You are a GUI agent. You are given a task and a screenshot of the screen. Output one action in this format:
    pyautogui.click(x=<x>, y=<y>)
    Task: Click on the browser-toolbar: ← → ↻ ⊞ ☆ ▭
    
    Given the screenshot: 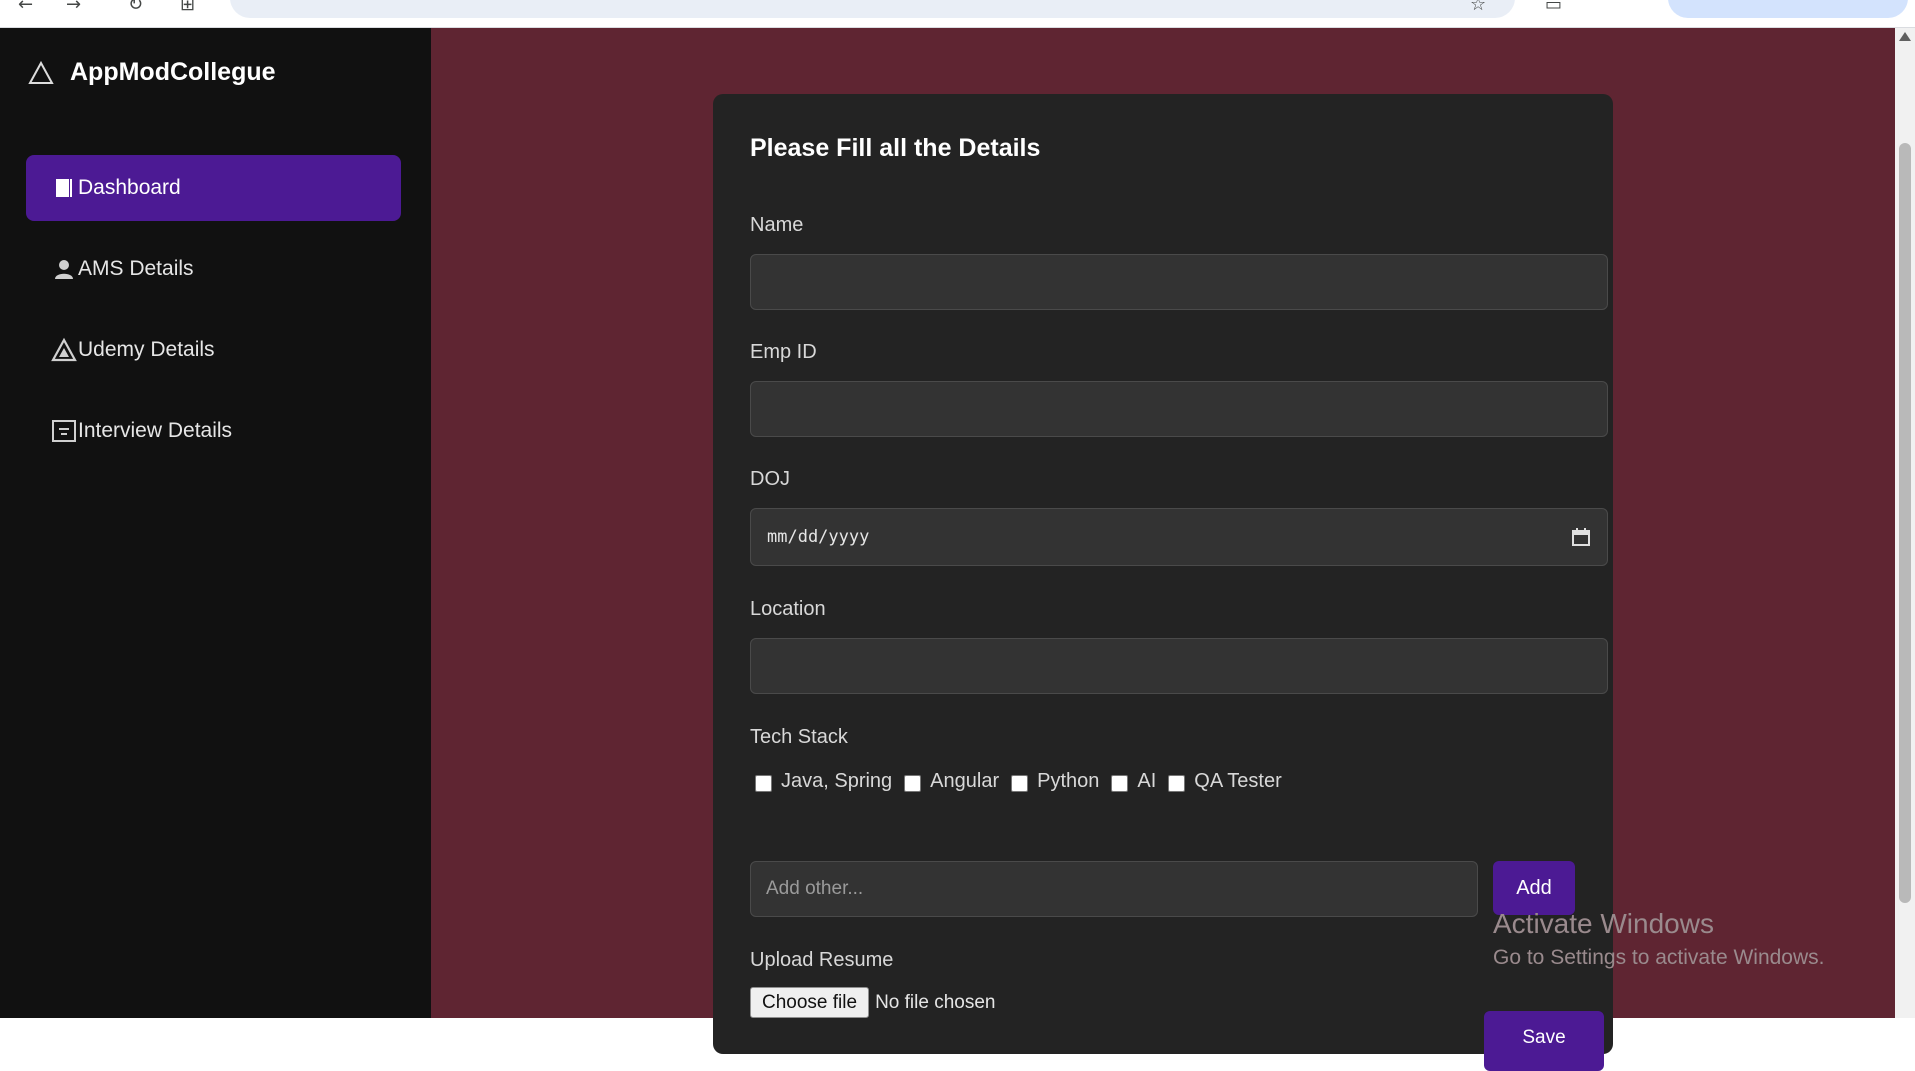 What is the action you would take?
    pyautogui.click(x=957, y=14)
    